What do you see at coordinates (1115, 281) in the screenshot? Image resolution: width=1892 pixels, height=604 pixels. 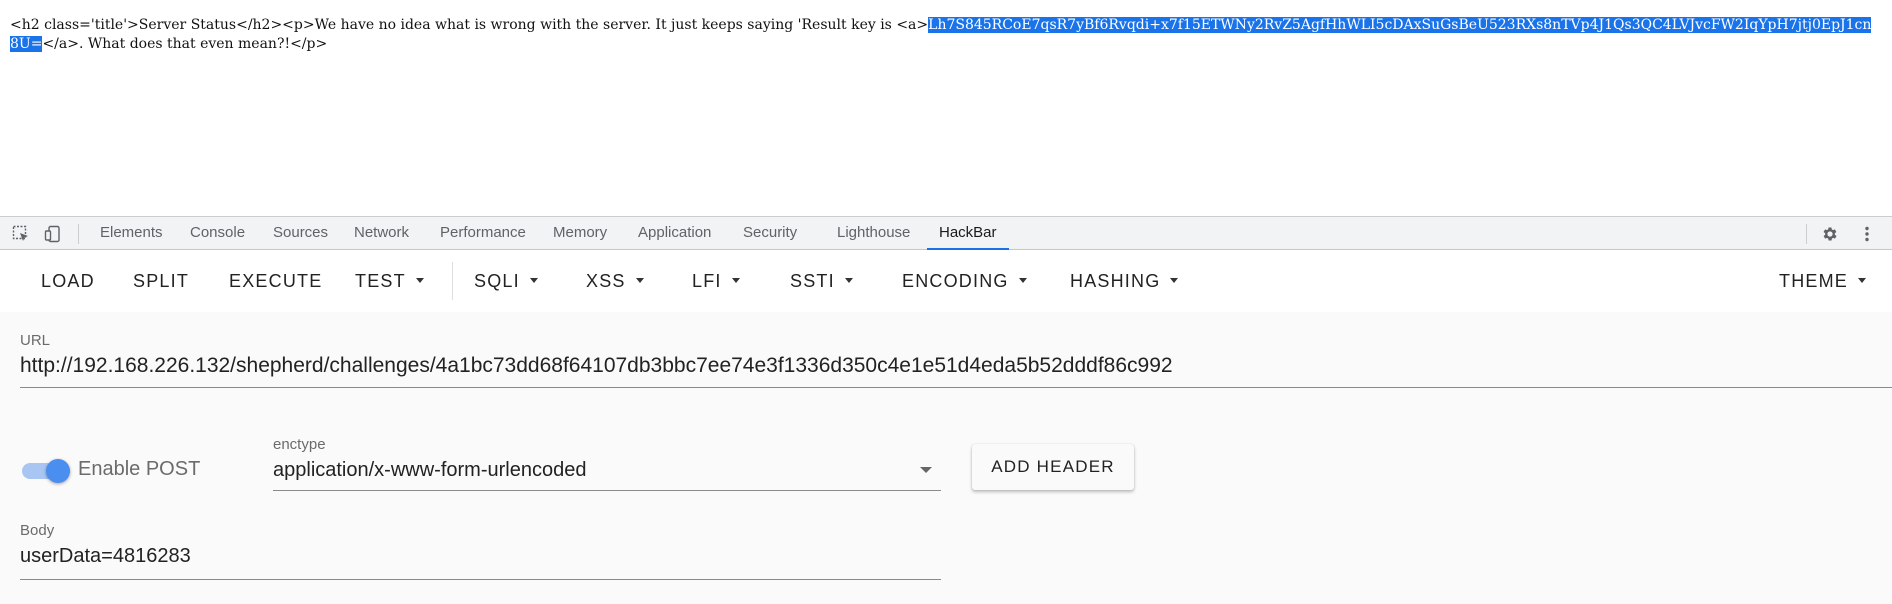 I see `hashing-menu-label: HASHING` at bounding box center [1115, 281].